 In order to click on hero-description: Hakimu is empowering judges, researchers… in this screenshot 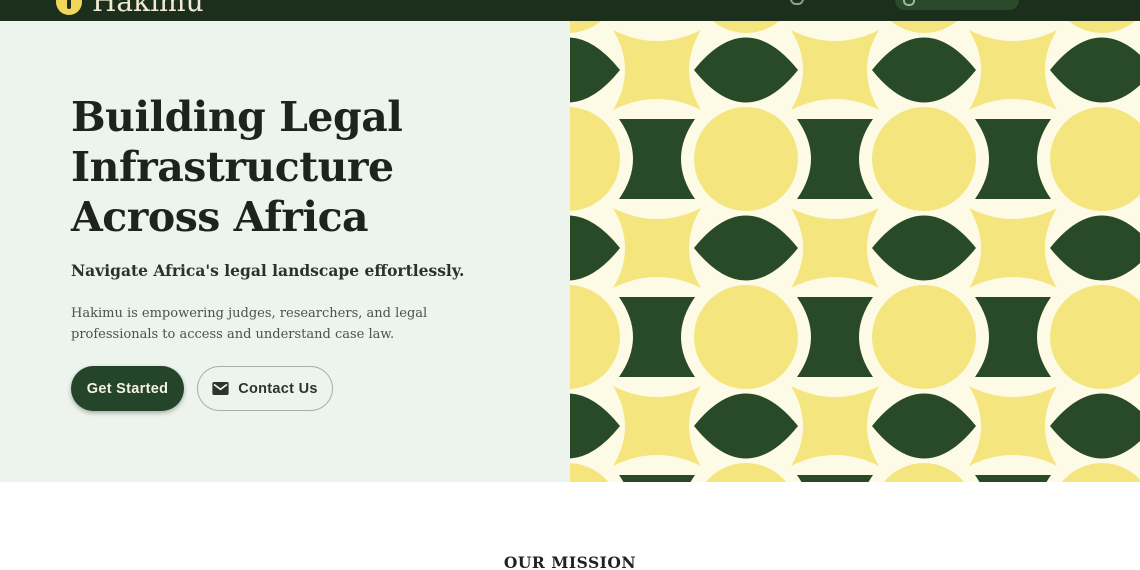, I will do `click(249, 324)`.